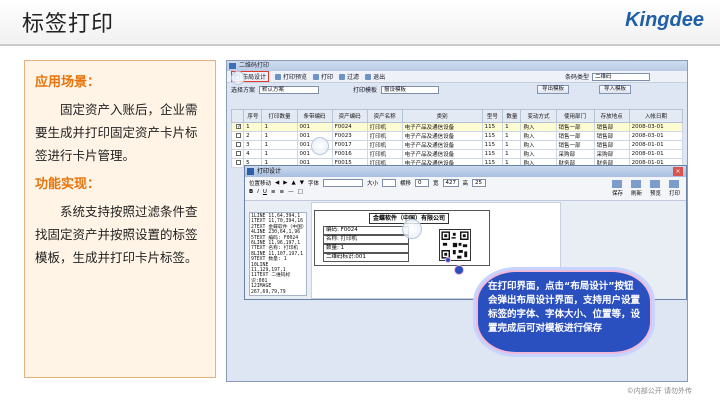 The height and width of the screenshot is (405, 720). What do you see at coordinates (611, 127) in the screenshot?
I see `table-cell: 销售部` at bounding box center [611, 127].